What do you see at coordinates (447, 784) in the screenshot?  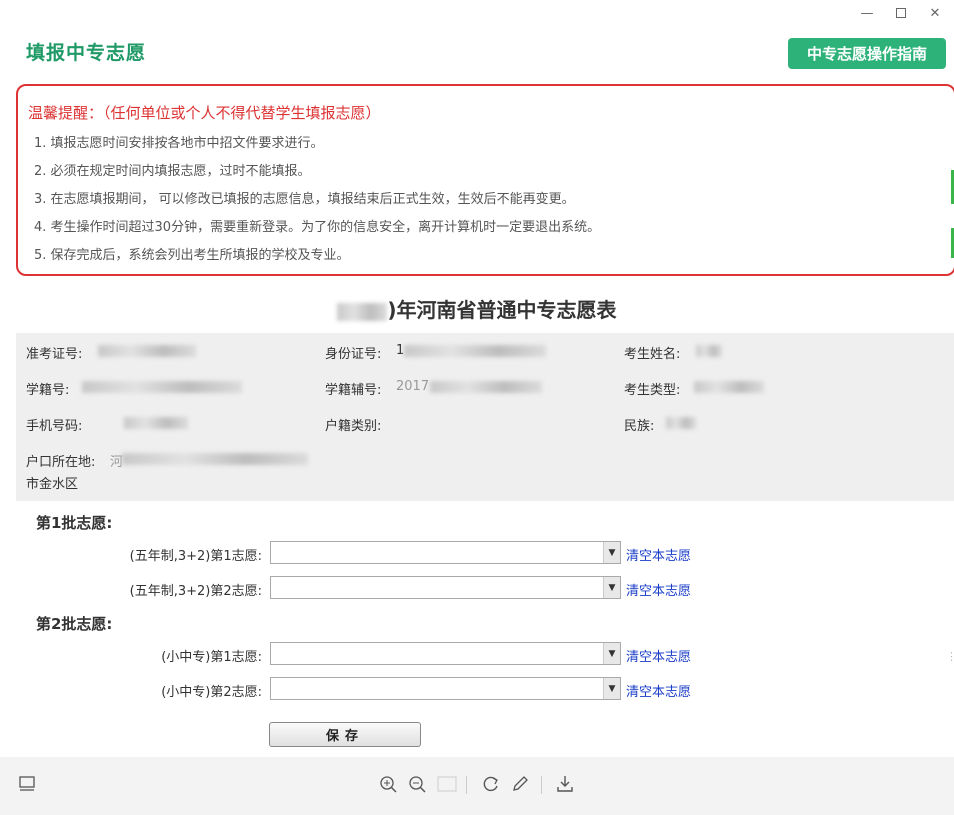 I see `fit-page-icon` at bounding box center [447, 784].